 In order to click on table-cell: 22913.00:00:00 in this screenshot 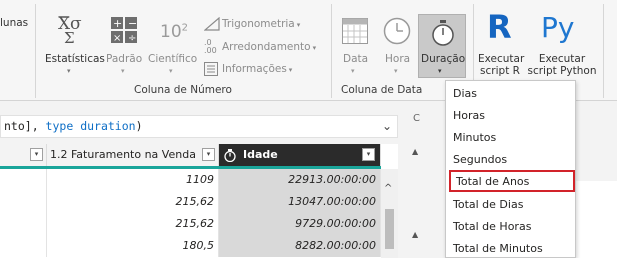, I will do `click(300, 180)`.